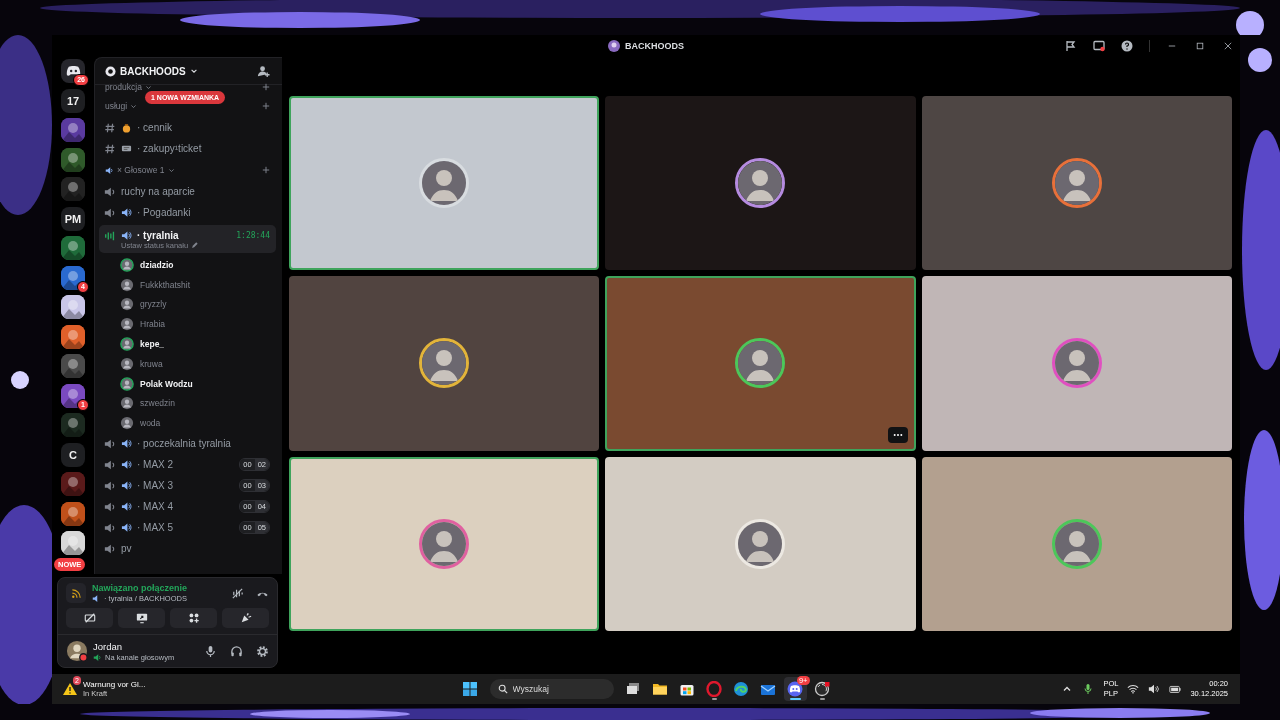 The image size is (1280, 720). I want to click on more-icon, so click(897, 434).